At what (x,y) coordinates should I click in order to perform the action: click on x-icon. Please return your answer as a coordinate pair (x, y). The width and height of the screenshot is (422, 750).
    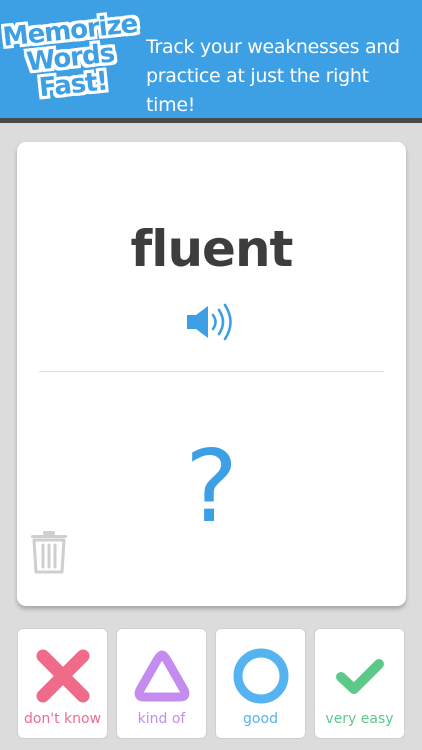
    Looking at the image, I should click on (63, 676).